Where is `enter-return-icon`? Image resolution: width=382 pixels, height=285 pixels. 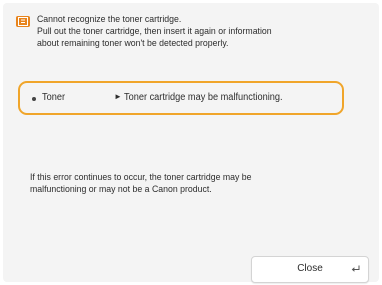
enter-return-icon is located at coordinates (355, 268).